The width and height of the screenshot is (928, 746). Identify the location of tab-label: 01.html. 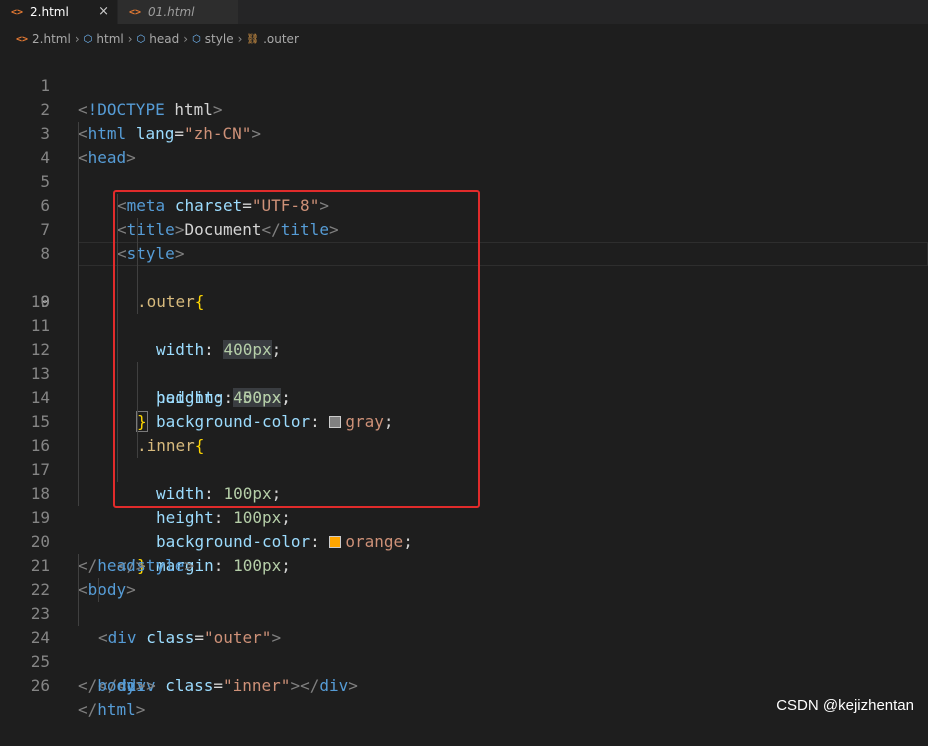
(171, 12).